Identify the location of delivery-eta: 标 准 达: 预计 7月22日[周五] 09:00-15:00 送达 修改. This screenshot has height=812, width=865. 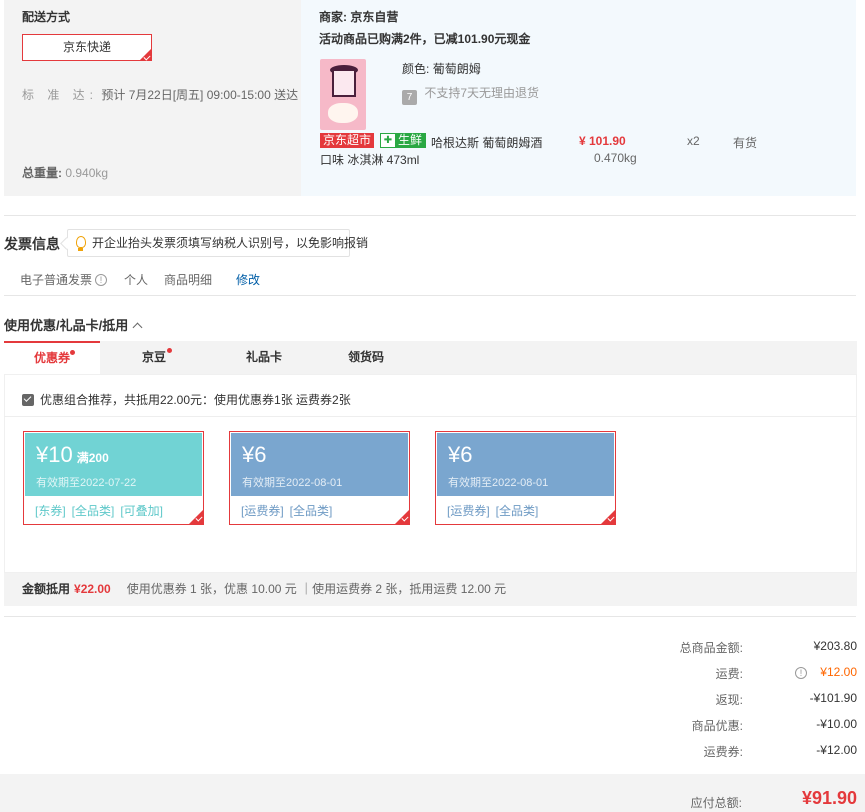
(177, 94).